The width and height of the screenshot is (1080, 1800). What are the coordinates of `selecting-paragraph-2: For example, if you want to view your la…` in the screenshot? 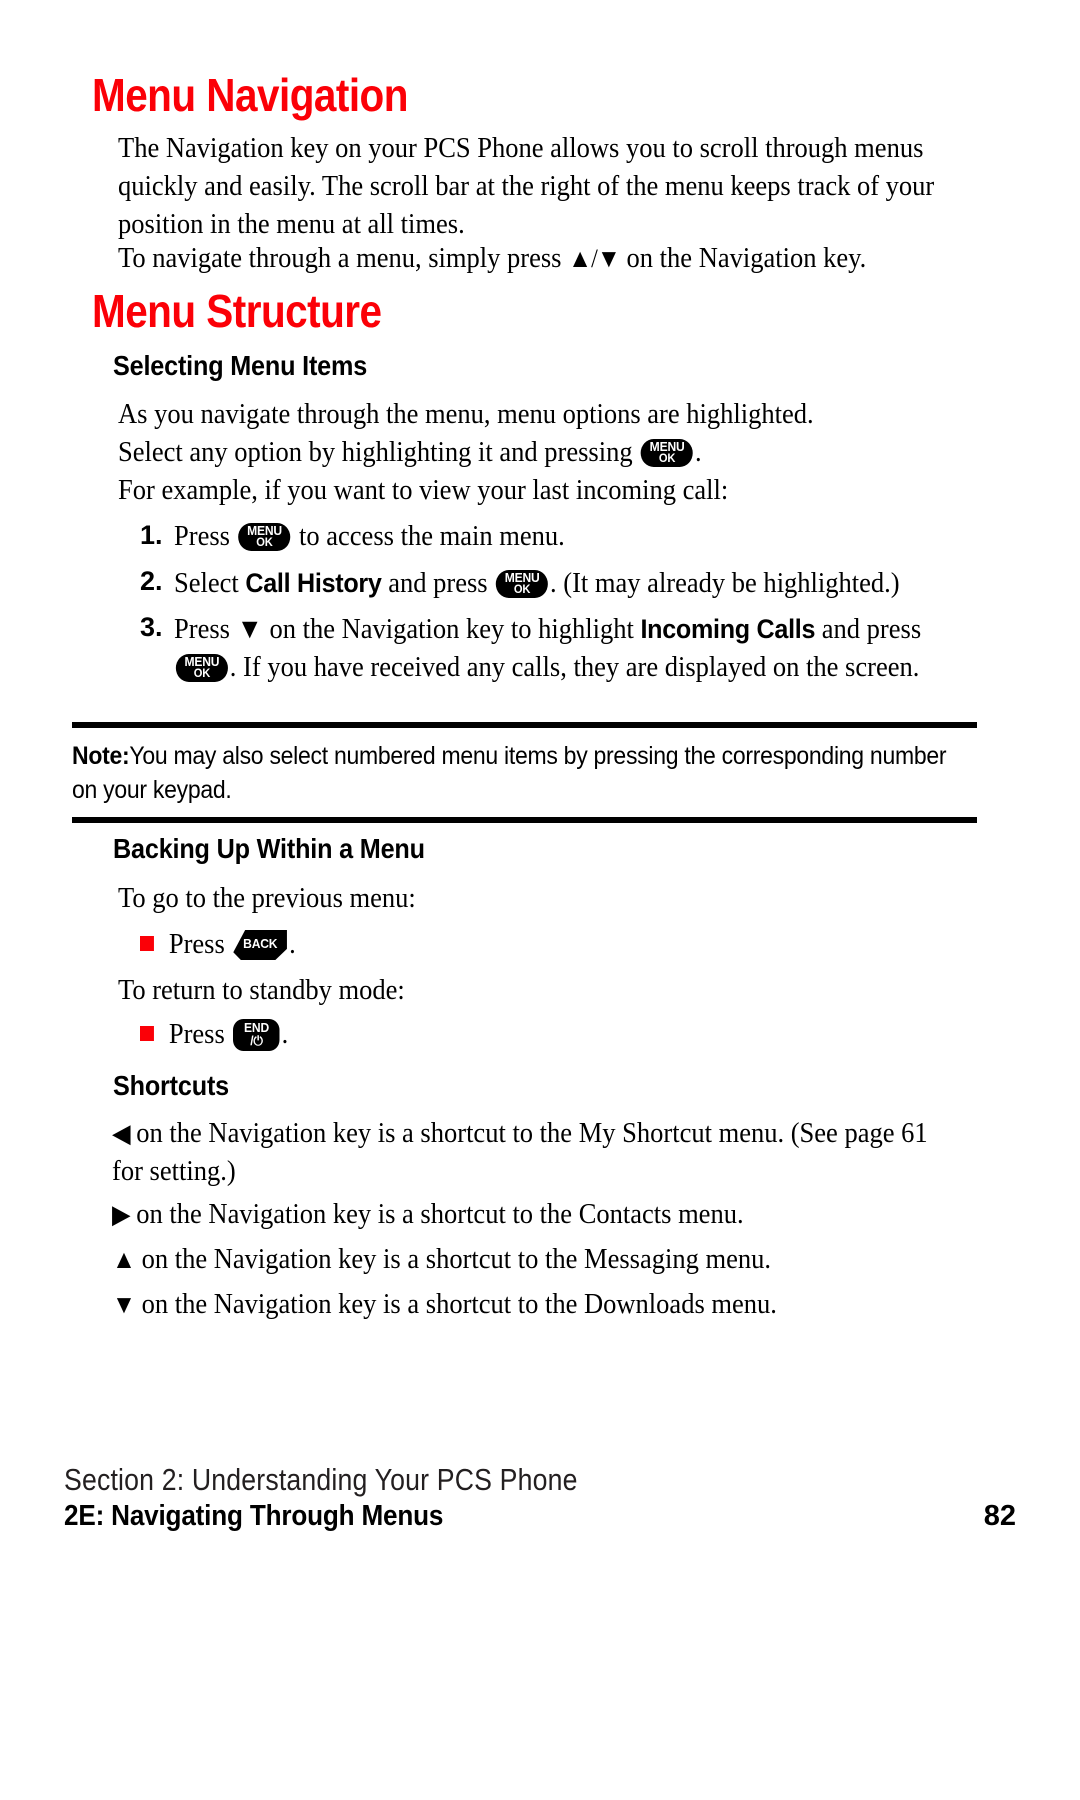 It's located at (423, 490).